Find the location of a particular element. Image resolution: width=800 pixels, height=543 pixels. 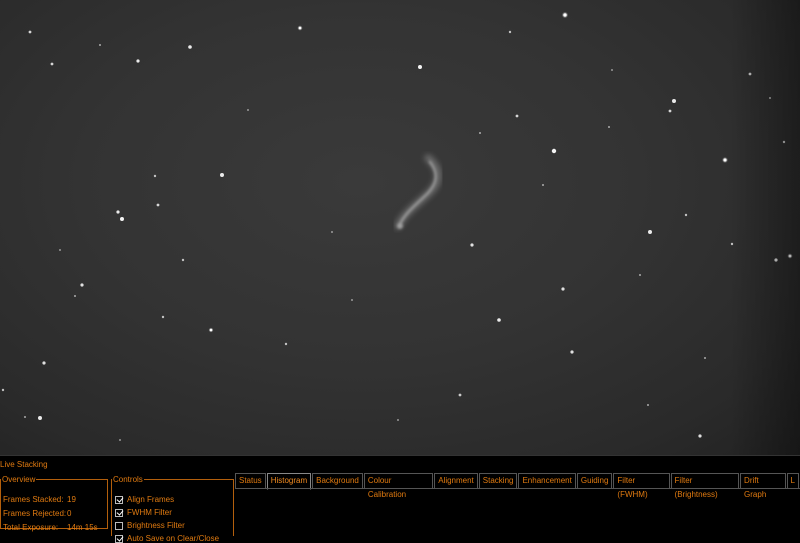

tab-overflow: L is located at coordinates (792, 481).